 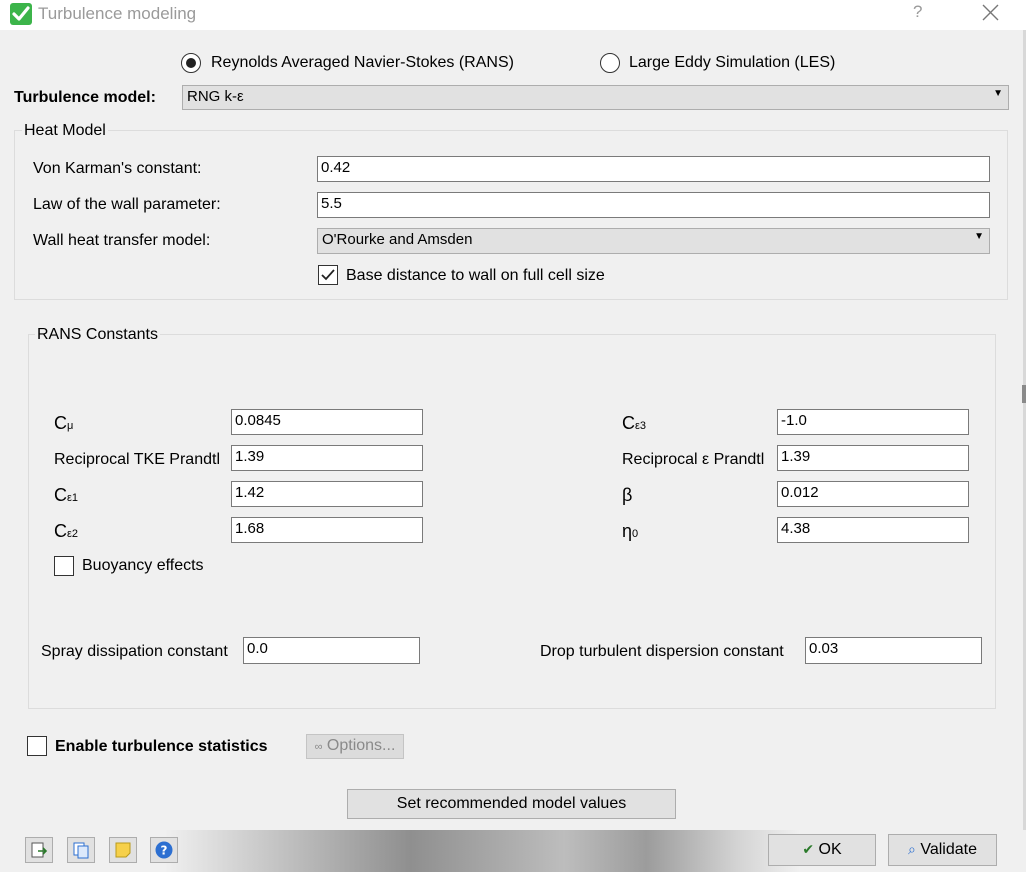 I want to click on eps-prandtl-label: Reciprocal ε Prandtl, so click(x=693, y=459).